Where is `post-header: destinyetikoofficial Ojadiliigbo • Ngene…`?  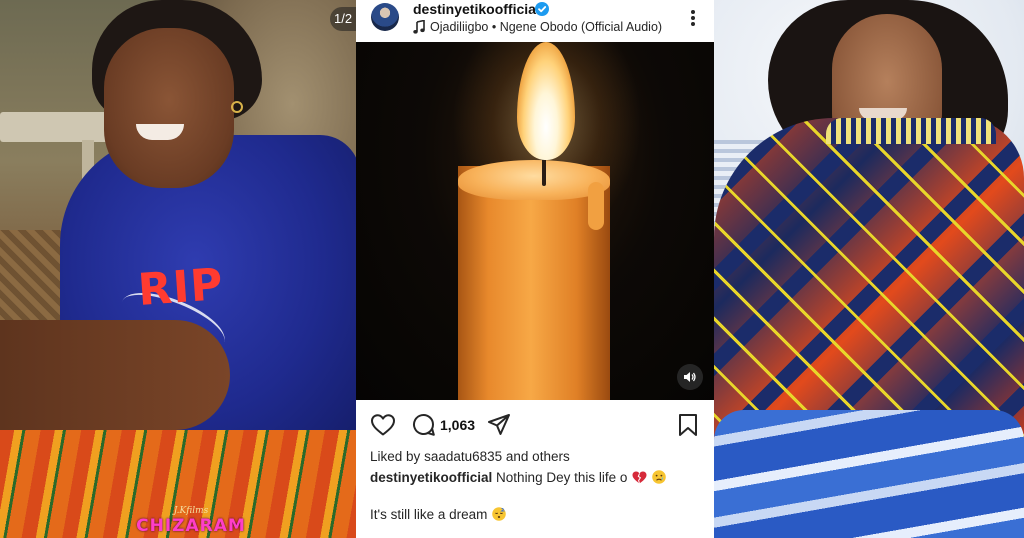 post-header: destinyetikoofficial Ojadiliigbo • Ngene… is located at coordinates (535, 21).